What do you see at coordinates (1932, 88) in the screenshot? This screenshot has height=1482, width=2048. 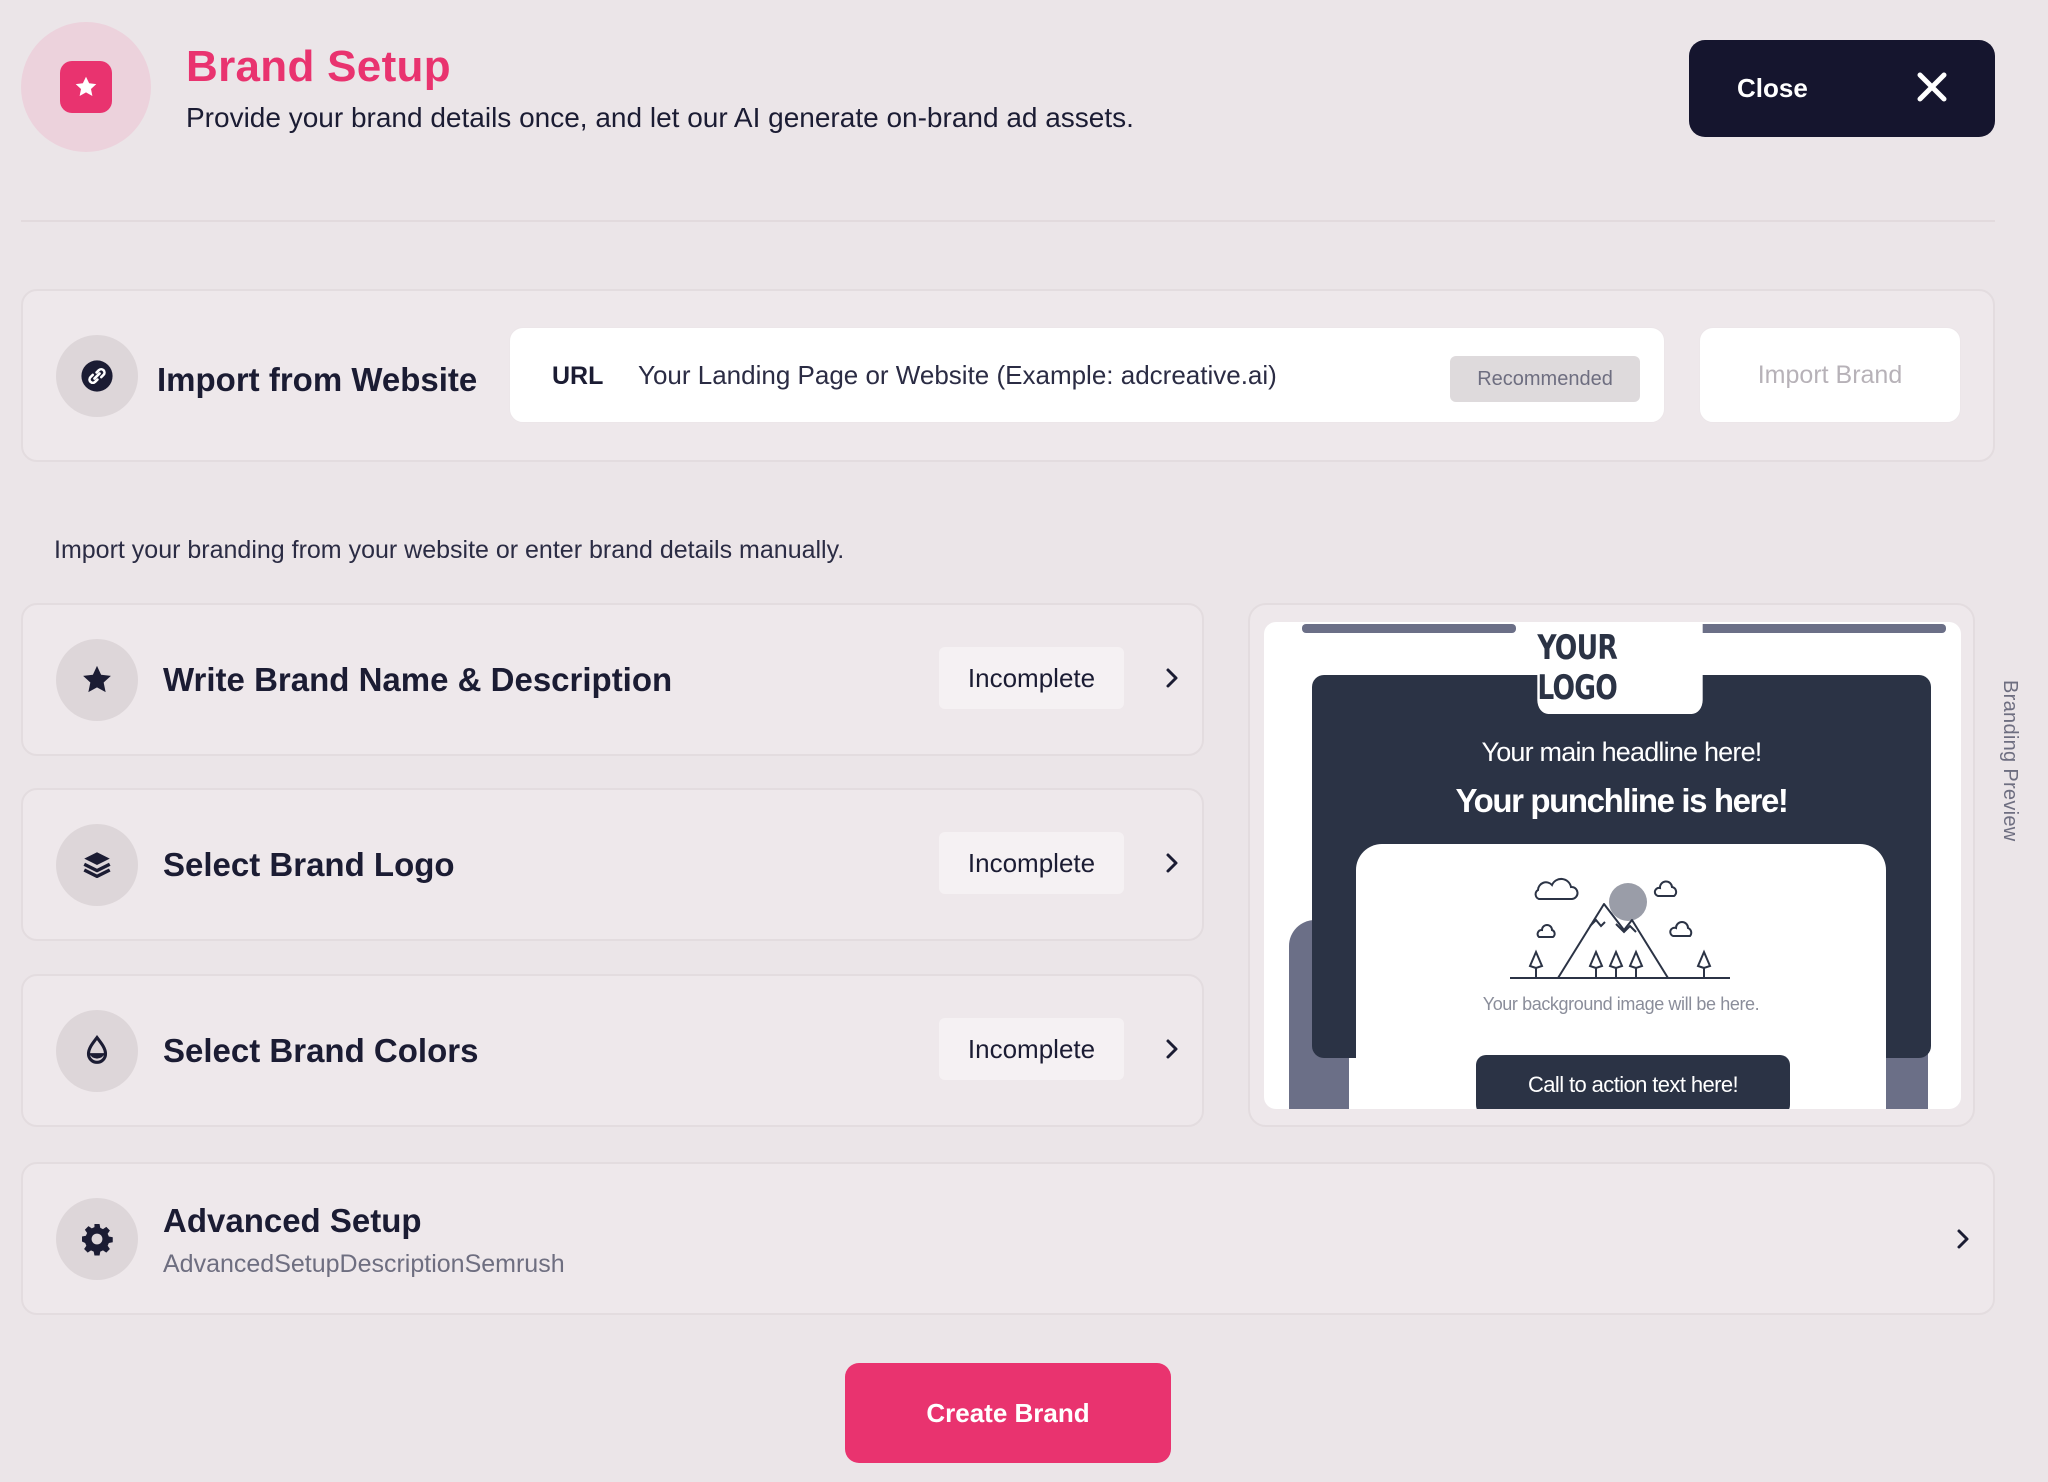 I see `close-icon` at bounding box center [1932, 88].